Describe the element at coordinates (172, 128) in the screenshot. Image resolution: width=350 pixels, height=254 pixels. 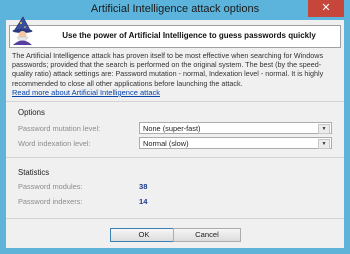
I see `mutation-level-value: None (super-fast)` at that location.